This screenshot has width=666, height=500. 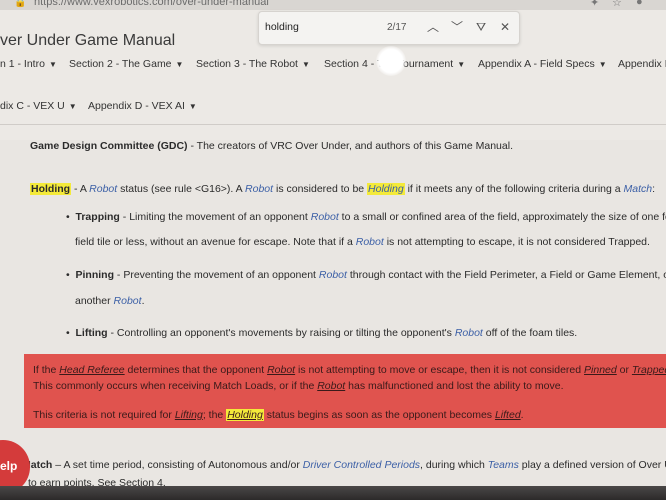 What do you see at coordinates (110, 301) in the screenshot?
I see `list-item-pinning-cont: another Robot.` at bounding box center [110, 301].